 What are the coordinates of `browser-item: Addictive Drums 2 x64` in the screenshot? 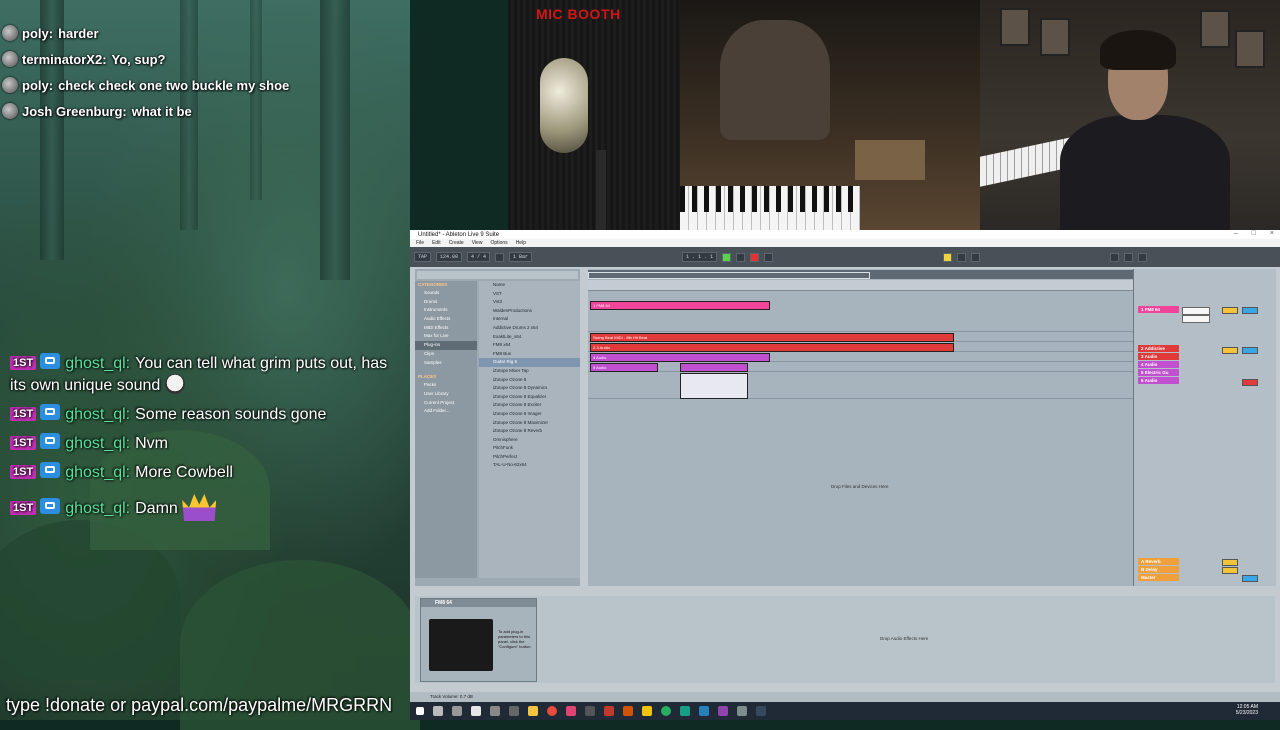 It's located at (529, 328).